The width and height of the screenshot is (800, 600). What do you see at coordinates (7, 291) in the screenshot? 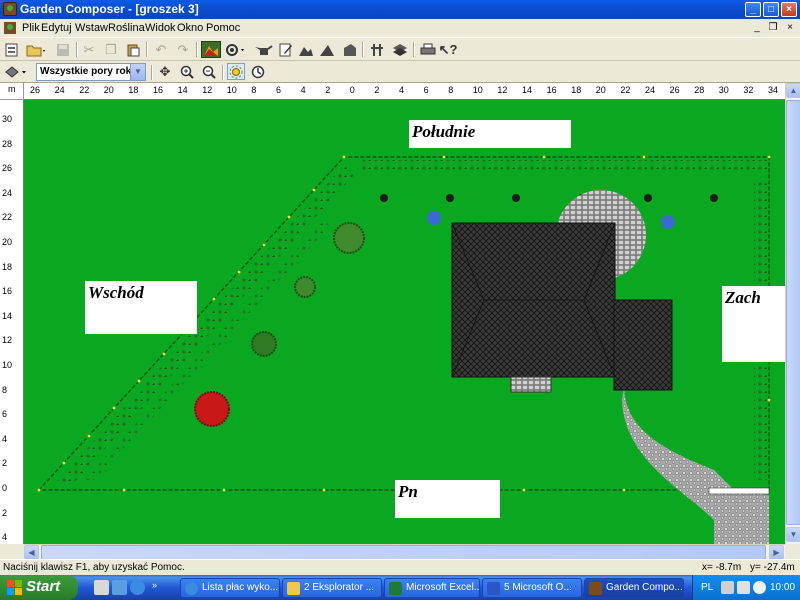
I see `ruler-tick-label: 16` at bounding box center [7, 291].